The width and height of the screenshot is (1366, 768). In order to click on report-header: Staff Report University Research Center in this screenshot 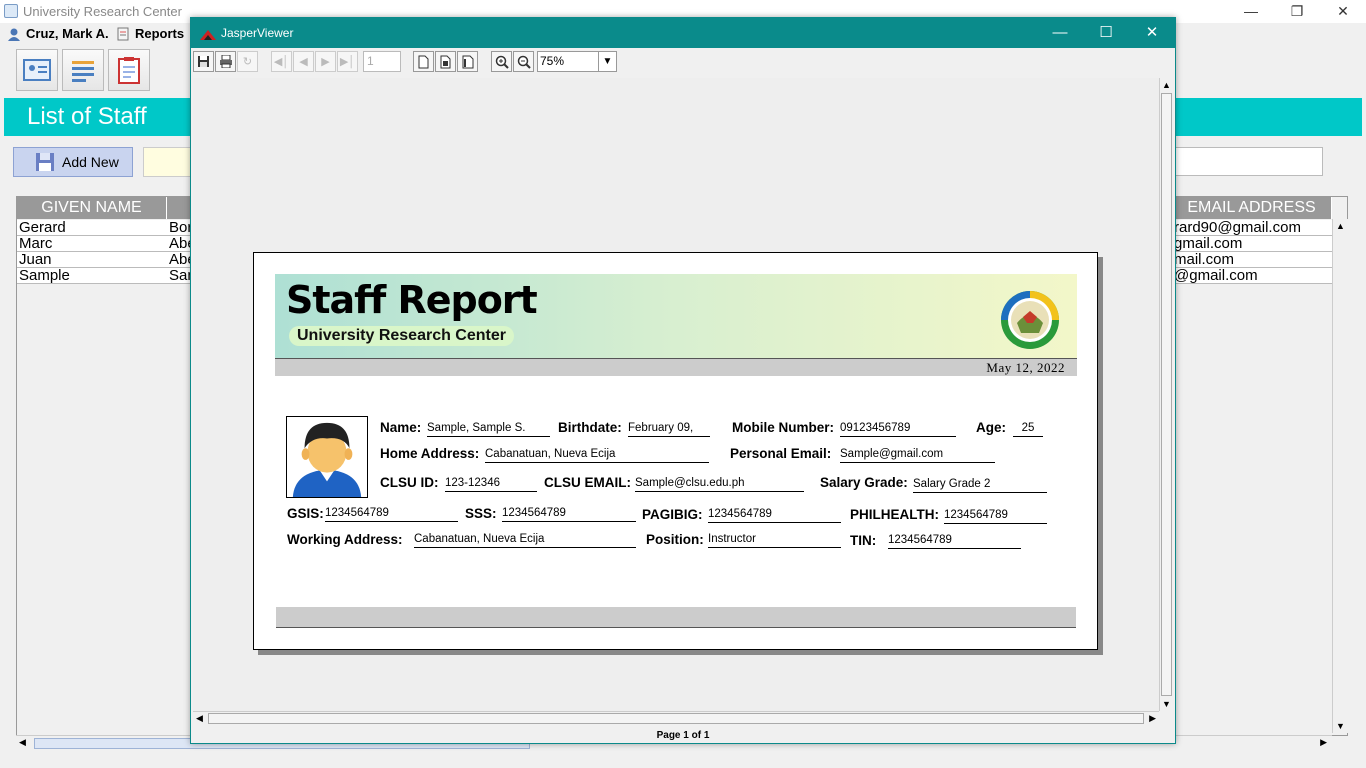, I will do `click(676, 316)`.